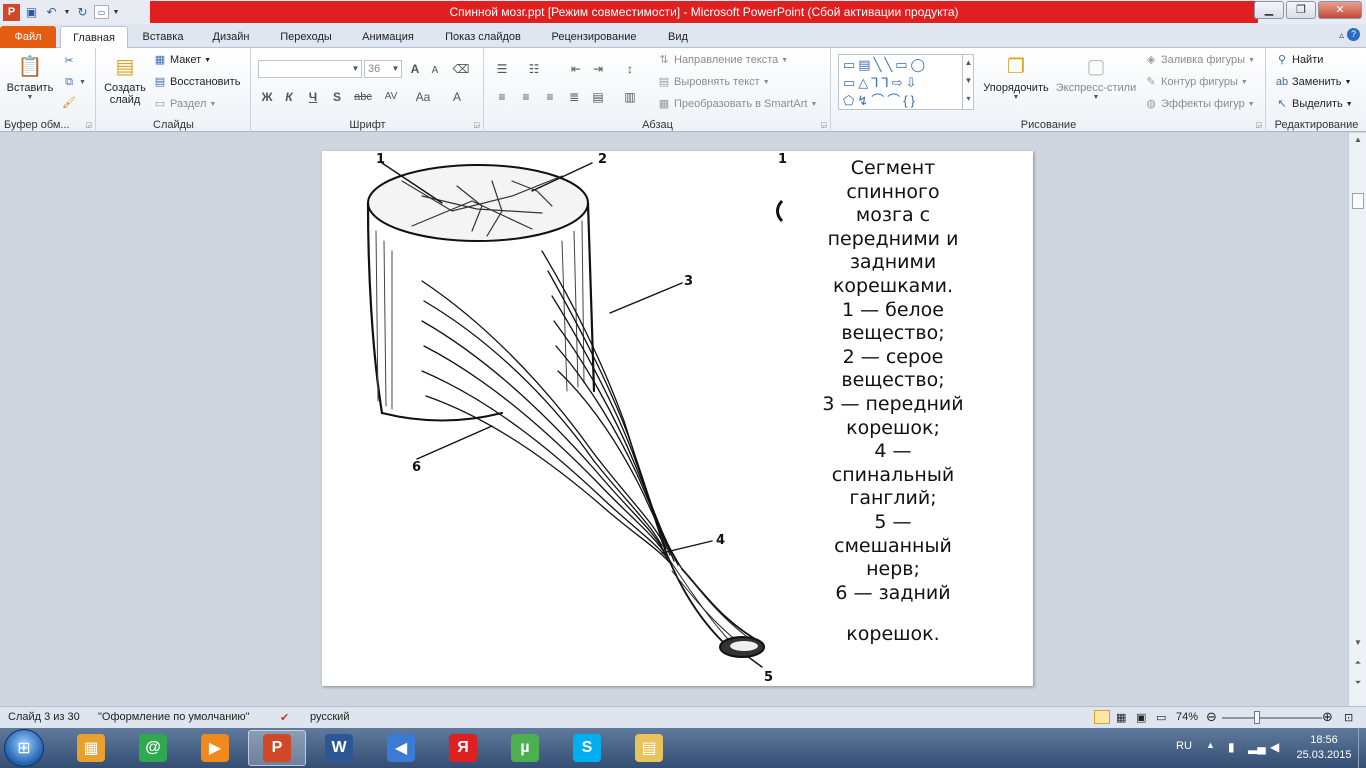  Describe the element at coordinates (1340, 10) in the screenshot. I see `close-button: ✕` at that location.